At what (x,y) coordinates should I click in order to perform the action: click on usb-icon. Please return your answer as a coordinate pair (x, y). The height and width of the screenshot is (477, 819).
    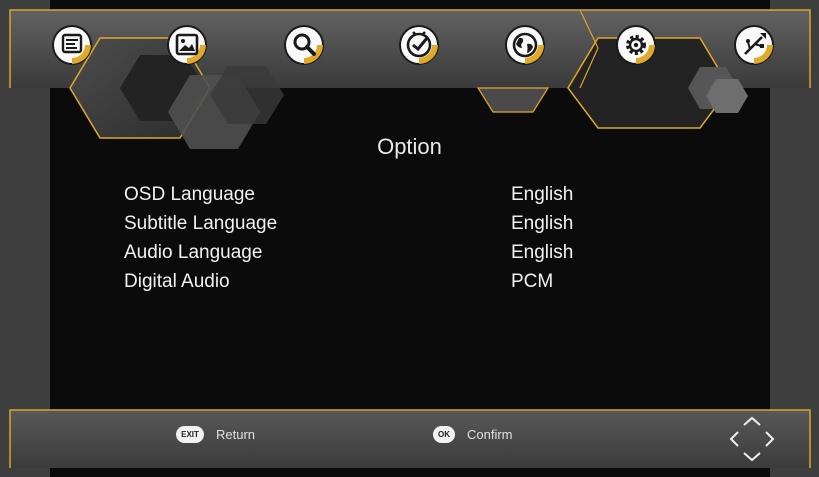
    Looking at the image, I should click on (754, 45).